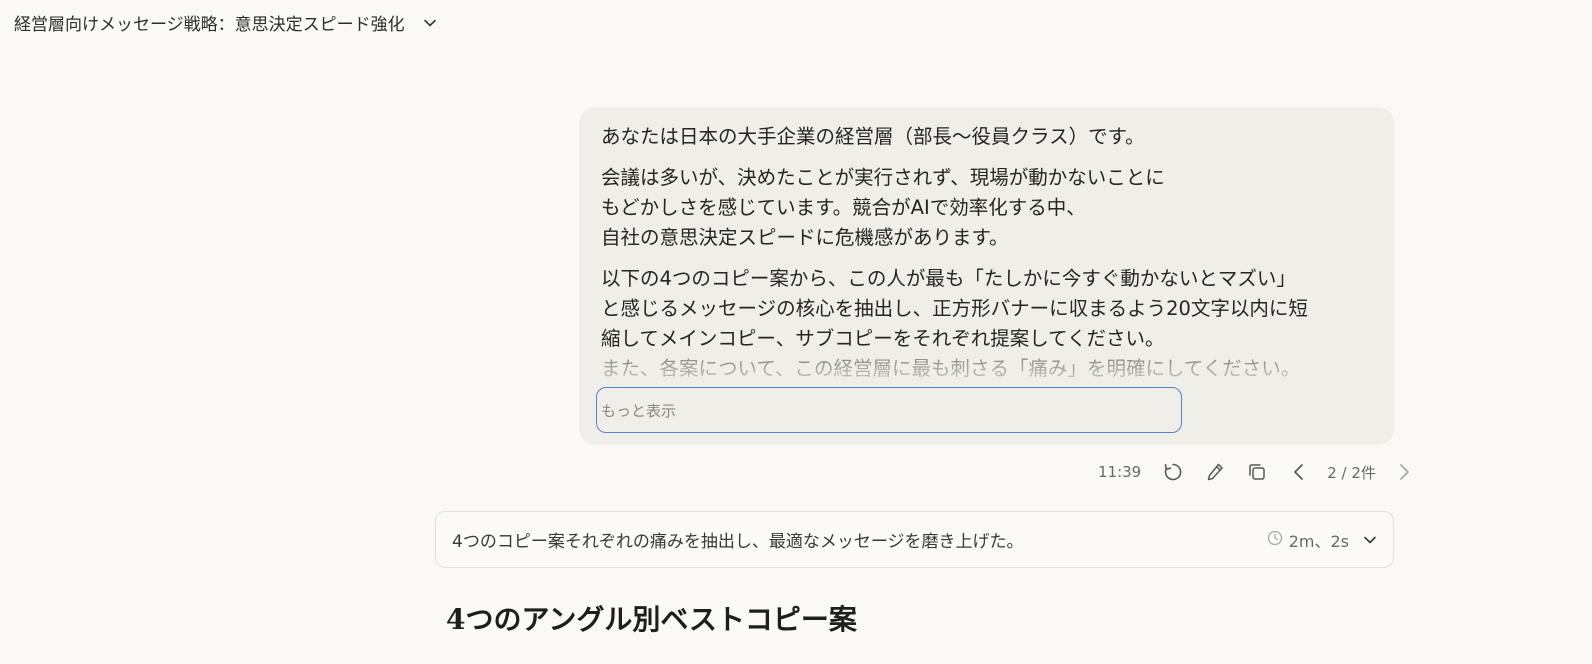  I want to click on conversation-title: 経営層向けメッセージ戦略：意思決定スピード強化, so click(209, 24).